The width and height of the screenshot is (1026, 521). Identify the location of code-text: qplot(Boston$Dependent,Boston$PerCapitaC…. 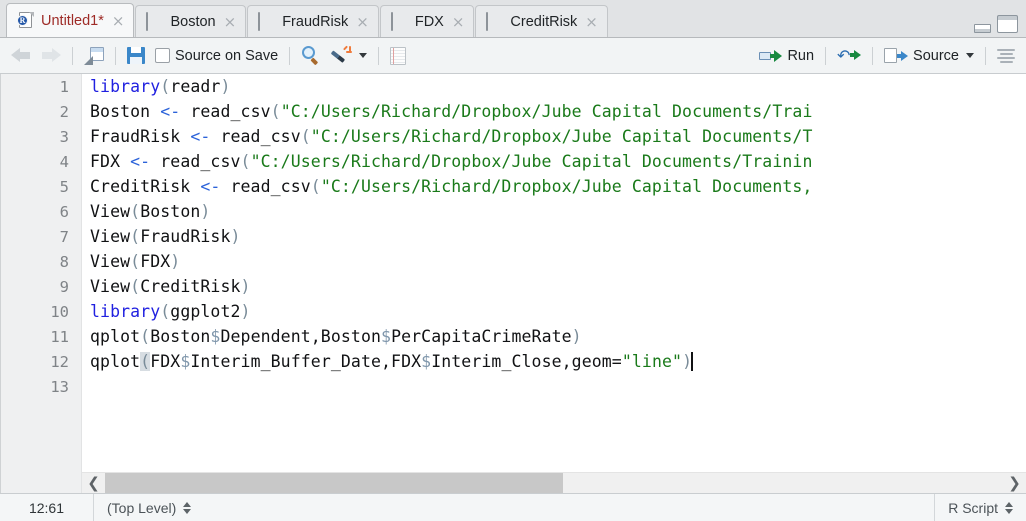
(554, 336).